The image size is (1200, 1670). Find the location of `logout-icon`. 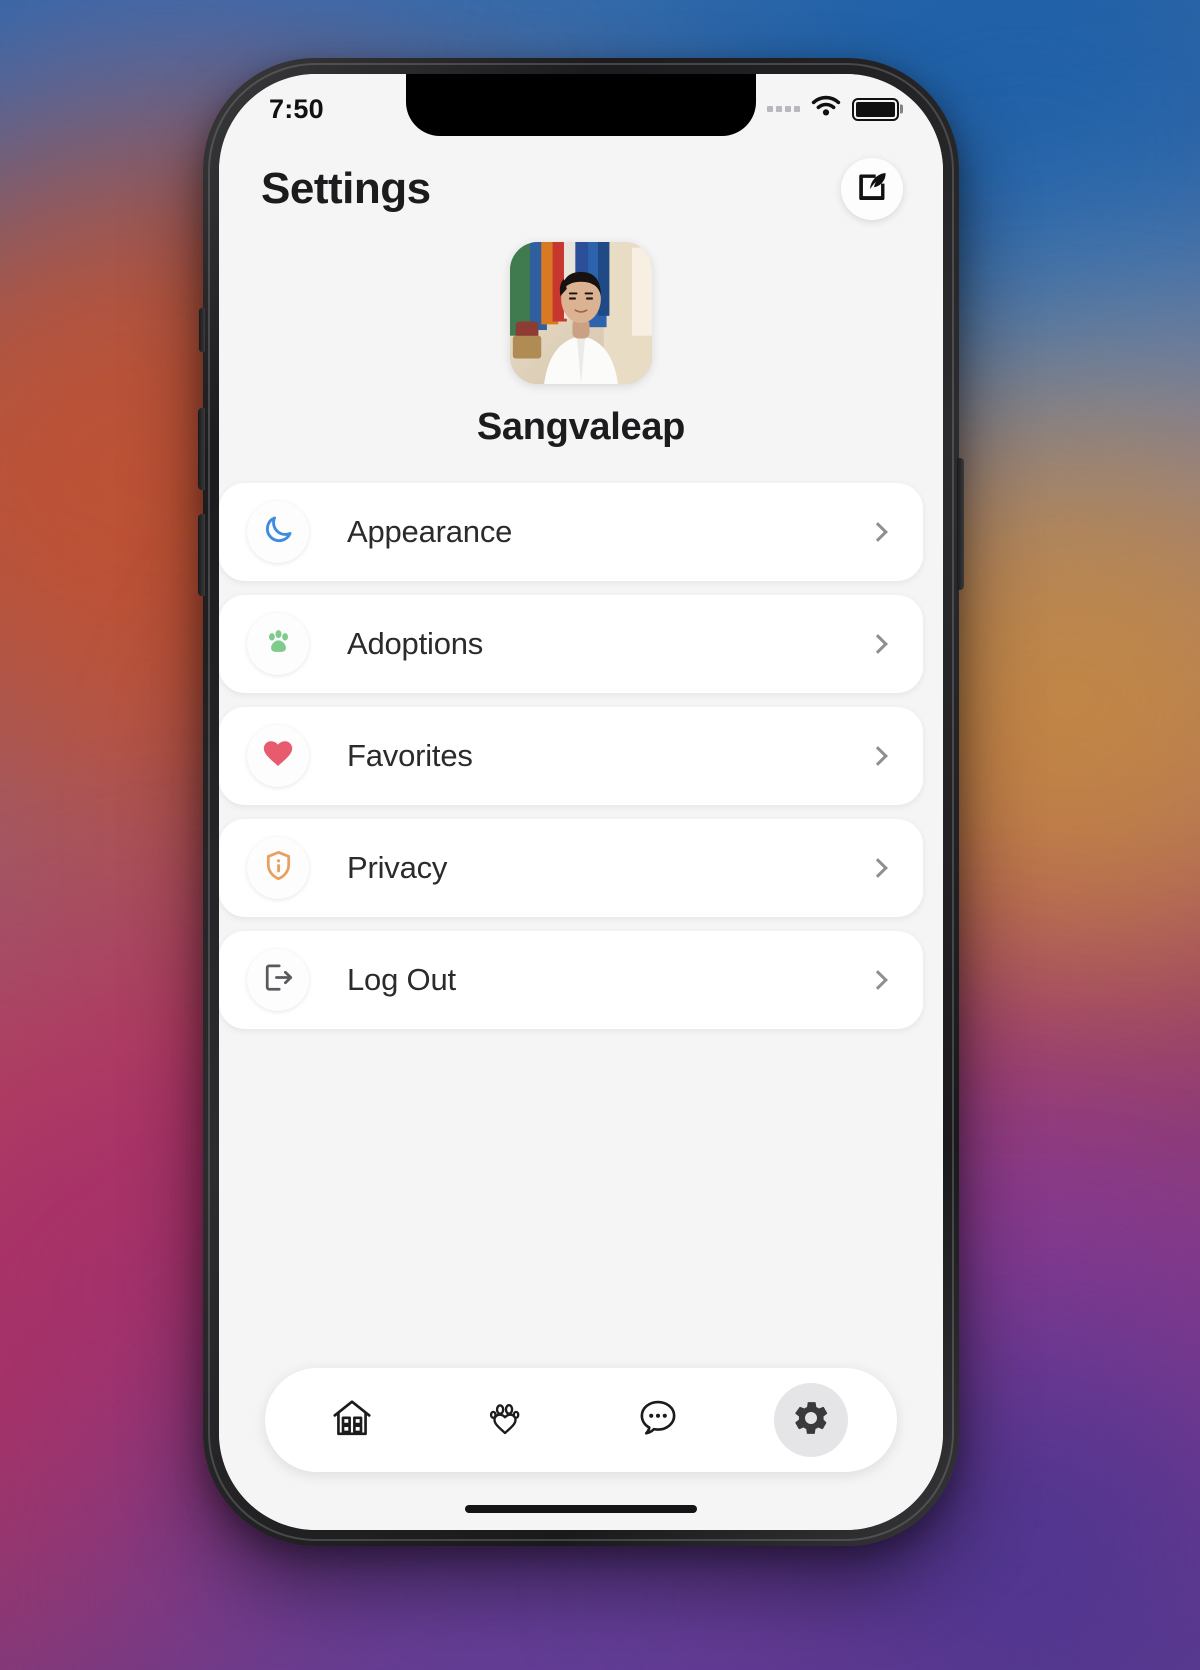

logout-icon is located at coordinates (278, 980).